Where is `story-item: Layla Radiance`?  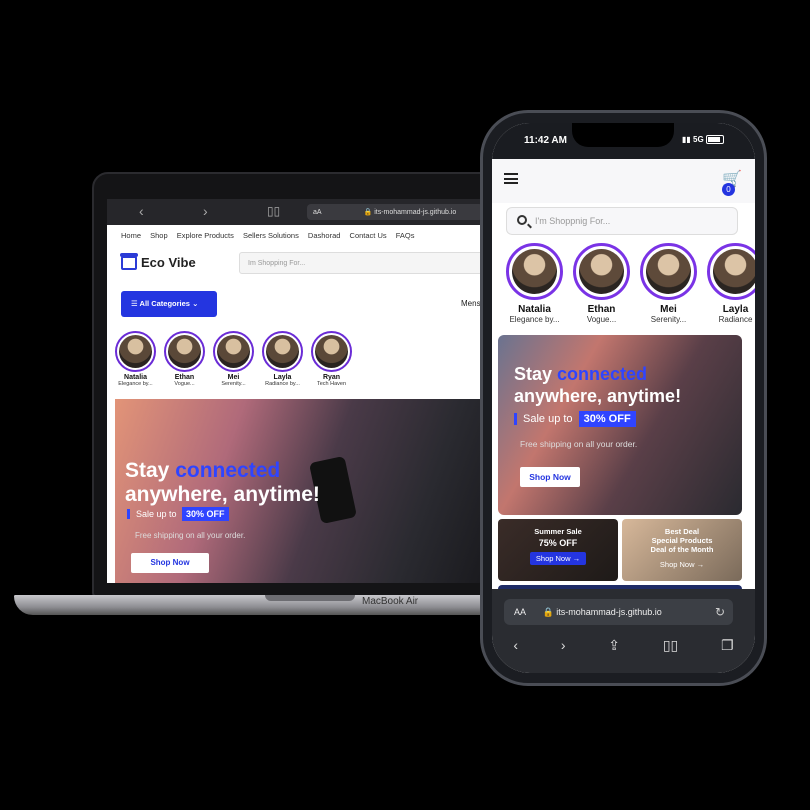
story-item: Layla Radiance is located at coordinates (731, 283).